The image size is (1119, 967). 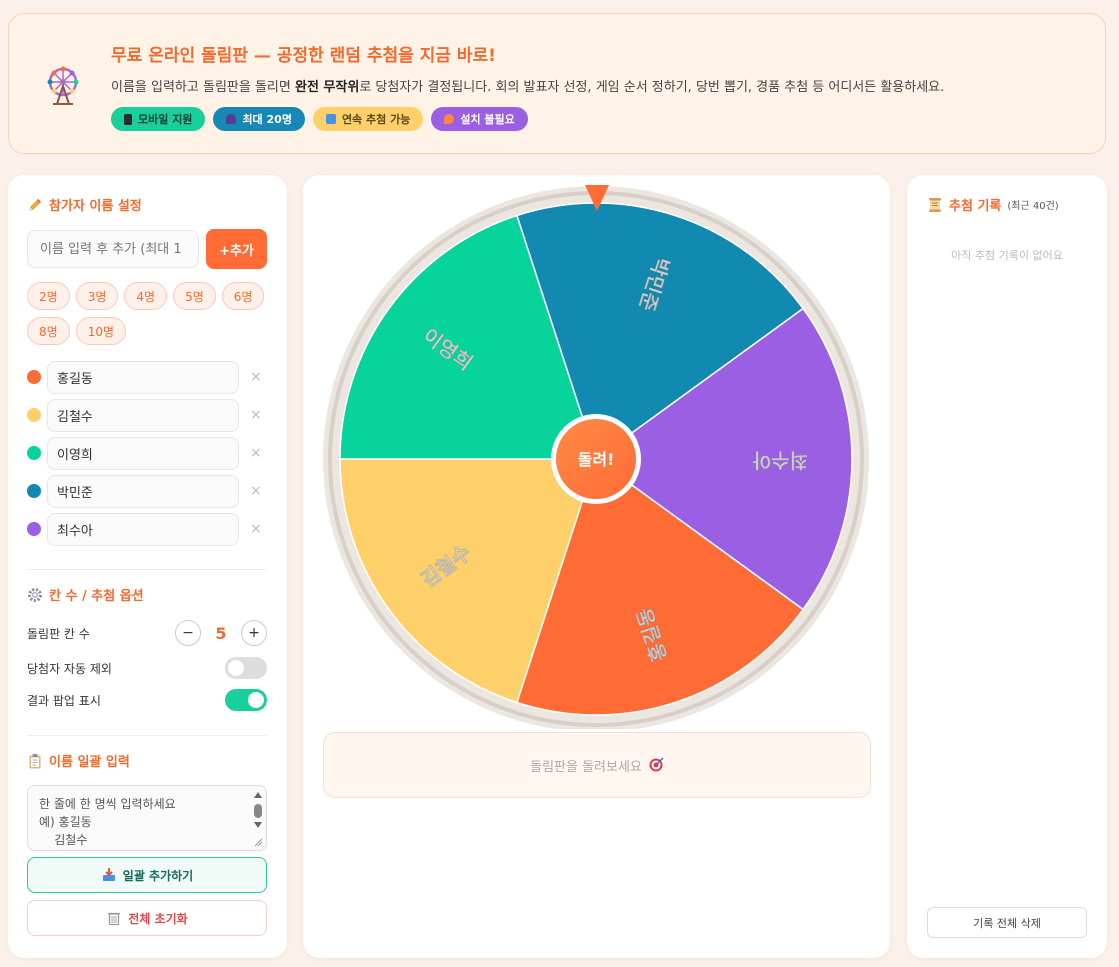 What do you see at coordinates (147, 633) in the screenshot?
I see `slots-option-row: 돌림판 칸 수 − 5 +` at bounding box center [147, 633].